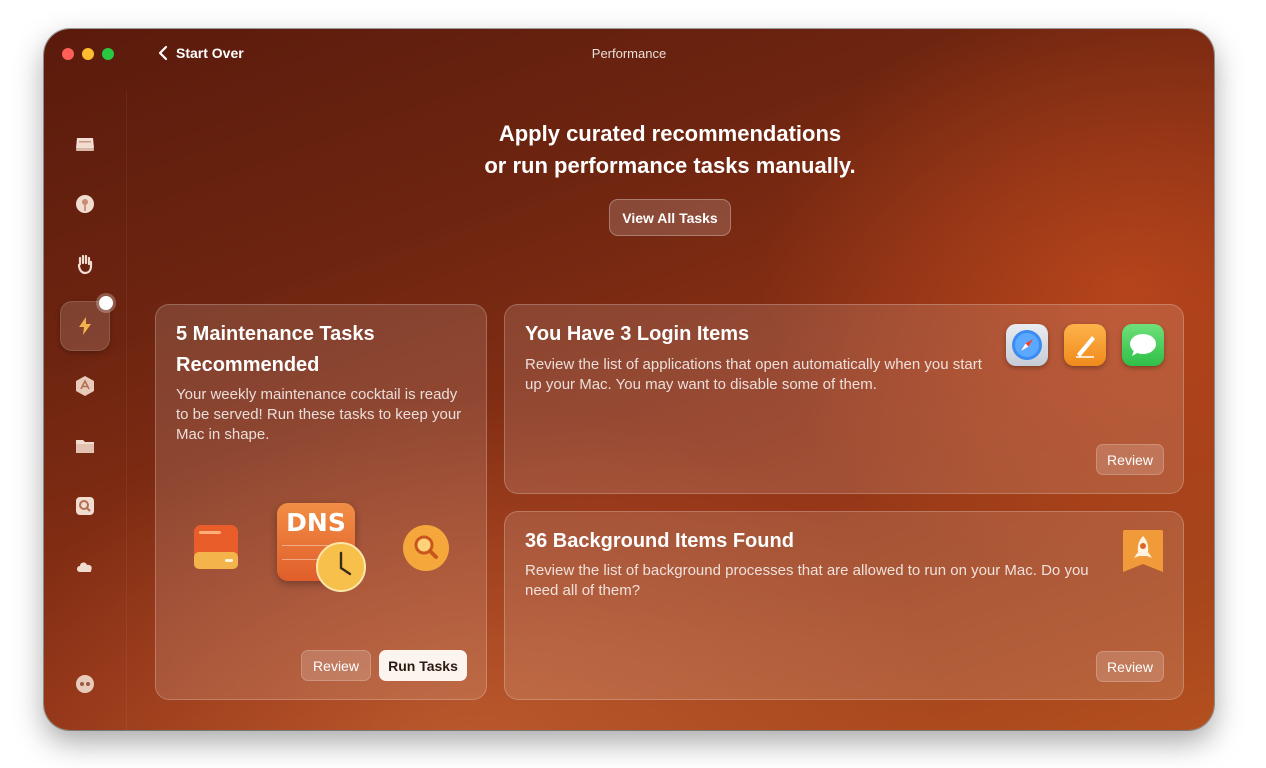 The image size is (1266, 768). Describe the element at coordinates (1143, 551) in the screenshot. I see `rocket-icon` at that location.